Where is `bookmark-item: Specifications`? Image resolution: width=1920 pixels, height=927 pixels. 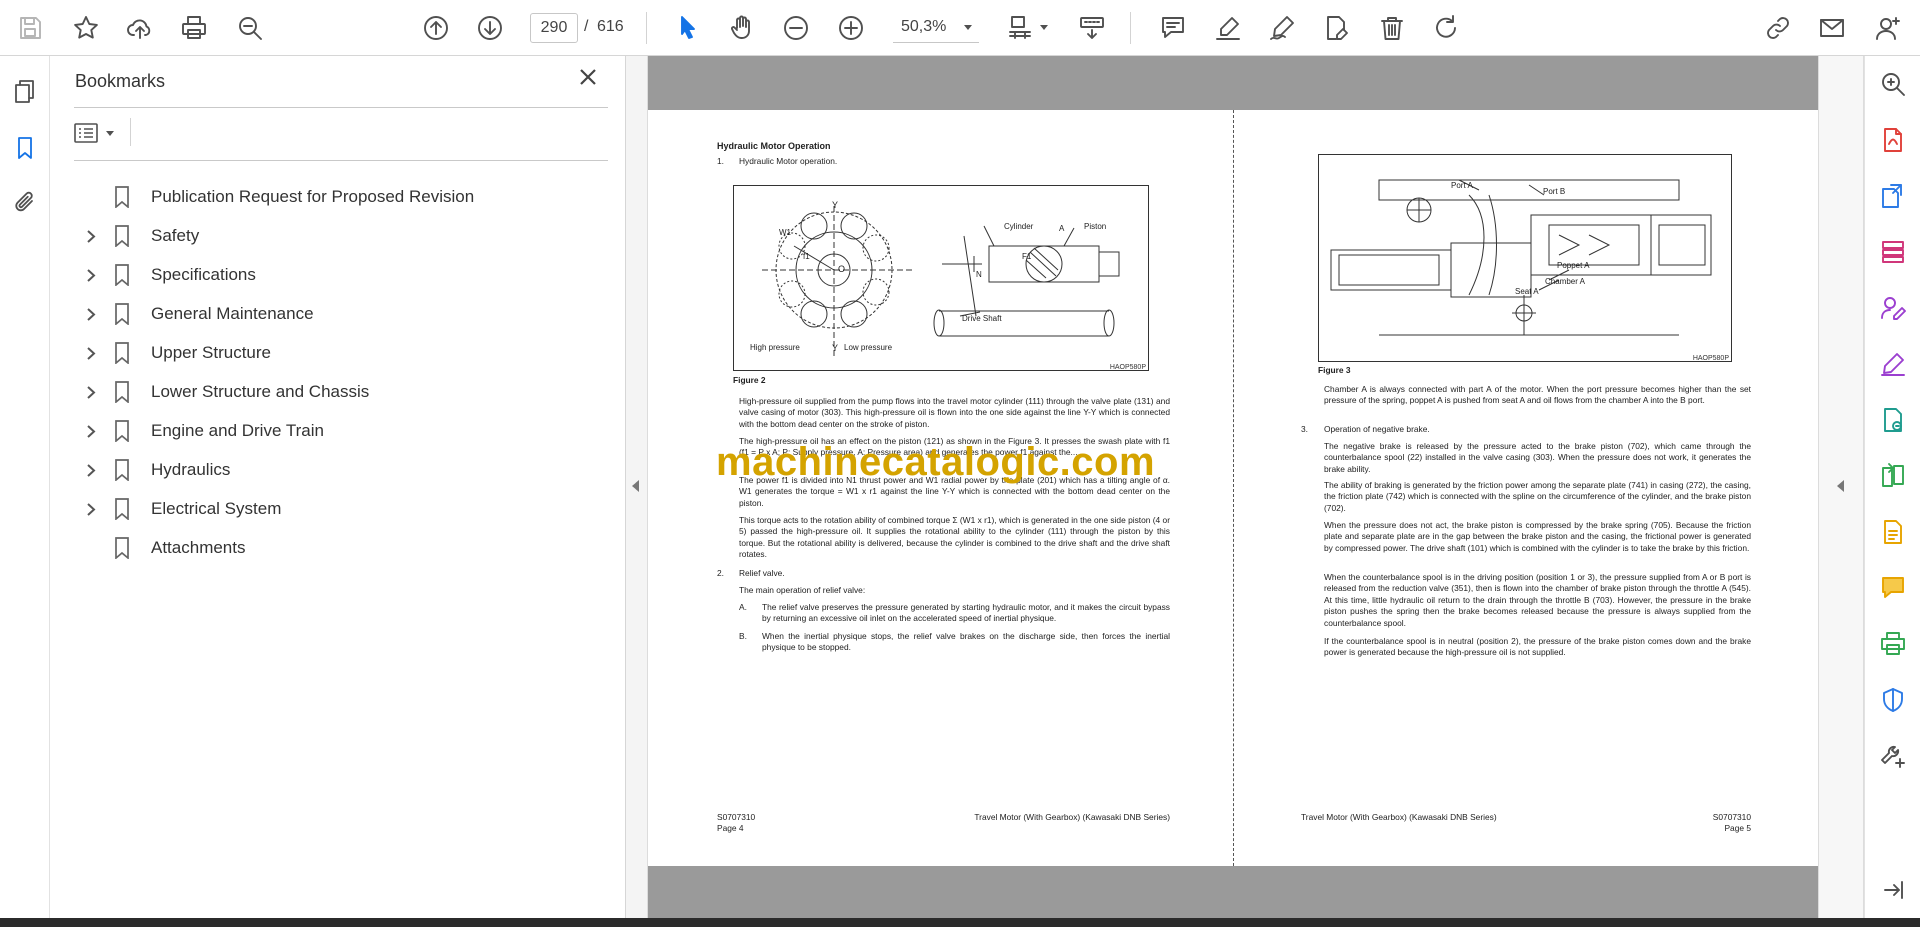
bookmark-item: Specifications is located at coordinates (339, 275).